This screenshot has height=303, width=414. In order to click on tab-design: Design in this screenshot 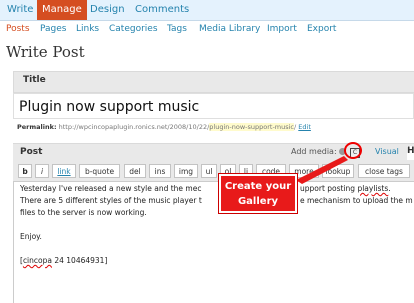, I will do `click(107, 10)`.